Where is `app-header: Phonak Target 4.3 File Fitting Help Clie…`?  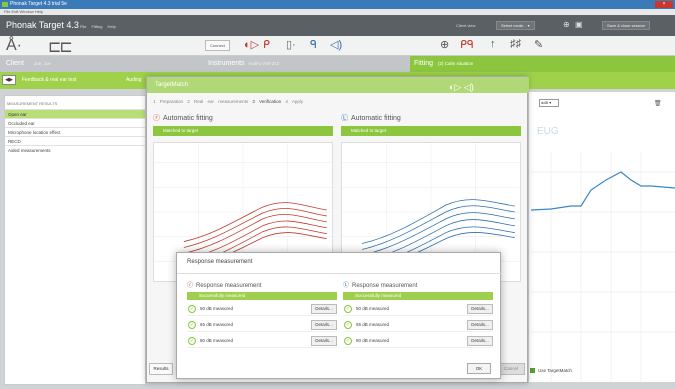 app-header: Phonak Target 4.3 File Fitting Help Clie… is located at coordinates (337, 25).